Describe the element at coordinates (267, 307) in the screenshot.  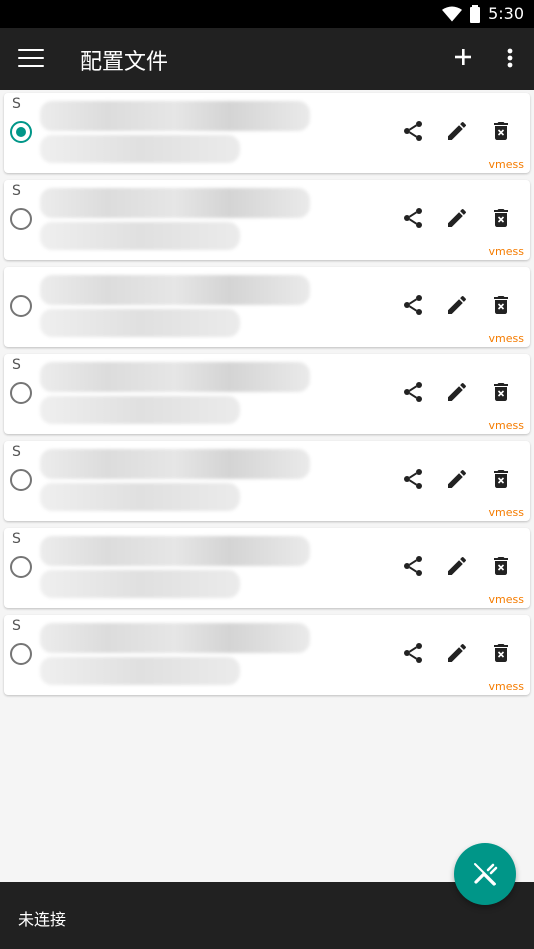
I see `profile-card: vmess` at that location.